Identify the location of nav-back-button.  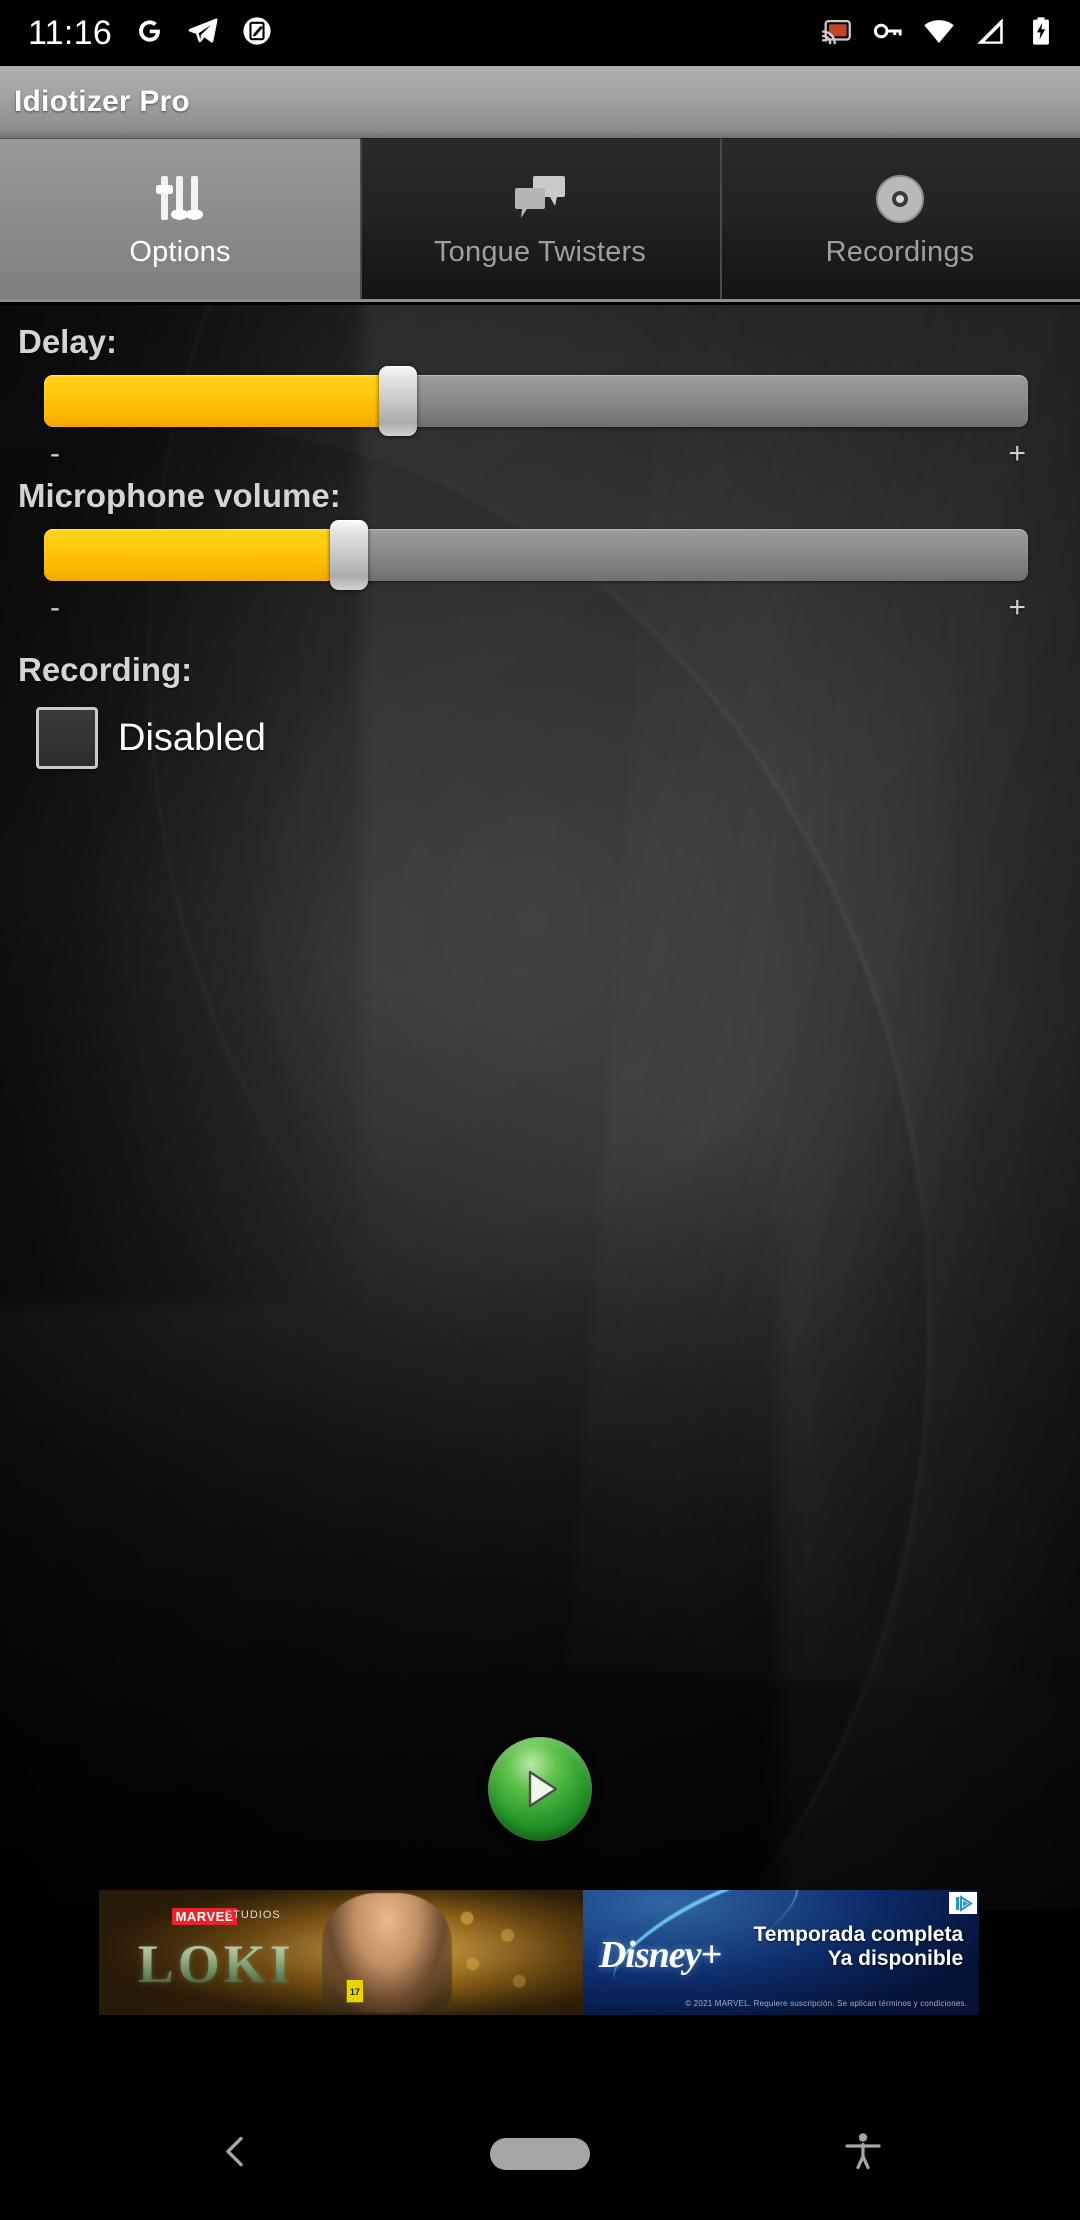
(236, 2154).